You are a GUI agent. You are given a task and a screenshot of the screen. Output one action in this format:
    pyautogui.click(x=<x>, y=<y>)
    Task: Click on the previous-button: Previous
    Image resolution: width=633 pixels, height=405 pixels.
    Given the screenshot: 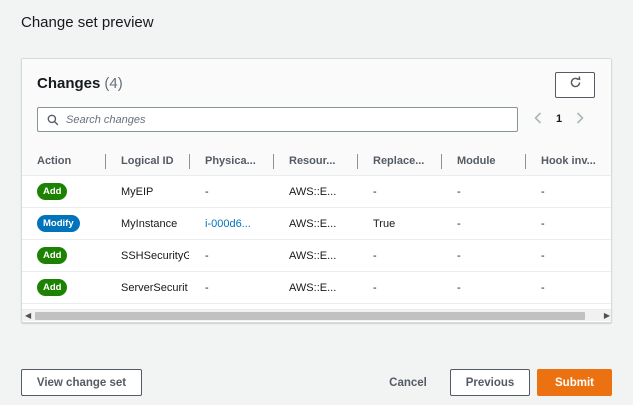 What is the action you would take?
    pyautogui.click(x=490, y=382)
    